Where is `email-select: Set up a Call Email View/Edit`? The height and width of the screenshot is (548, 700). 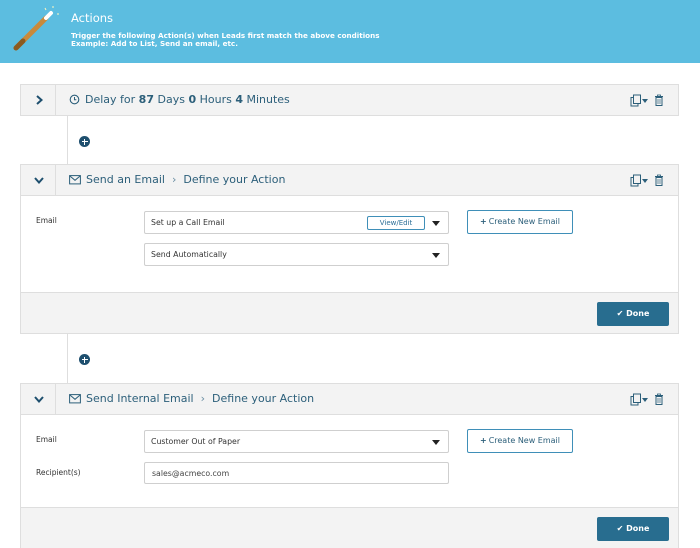
email-select: Set up a Call Email View/Edit is located at coordinates (296, 222).